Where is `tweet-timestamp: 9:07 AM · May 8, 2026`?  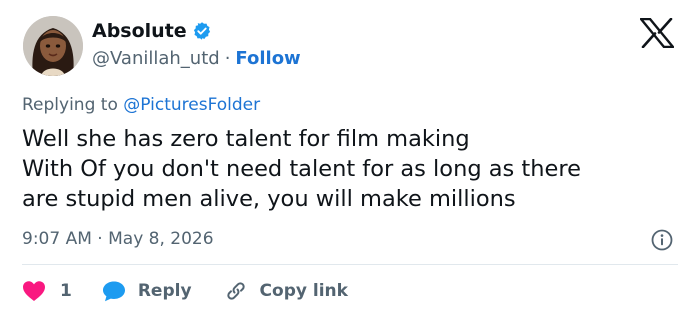 tweet-timestamp: 9:07 AM · May 8, 2026 is located at coordinates (118, 239).